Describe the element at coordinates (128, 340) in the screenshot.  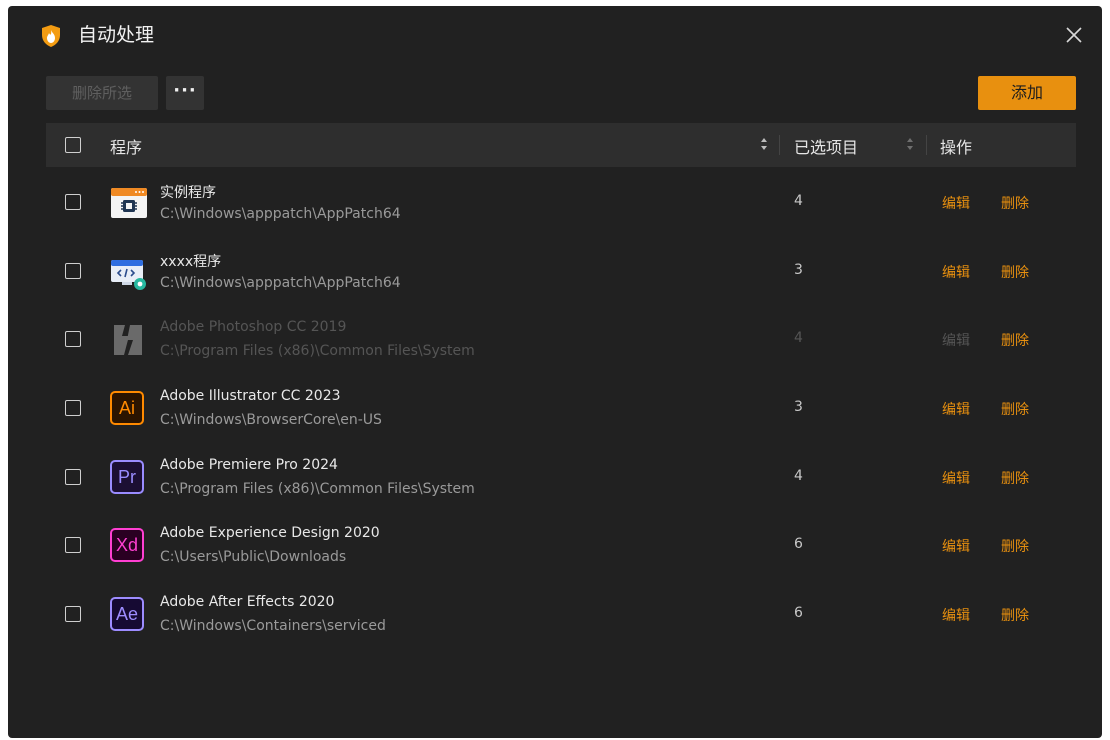
I see `broken-file-icon` at that location.